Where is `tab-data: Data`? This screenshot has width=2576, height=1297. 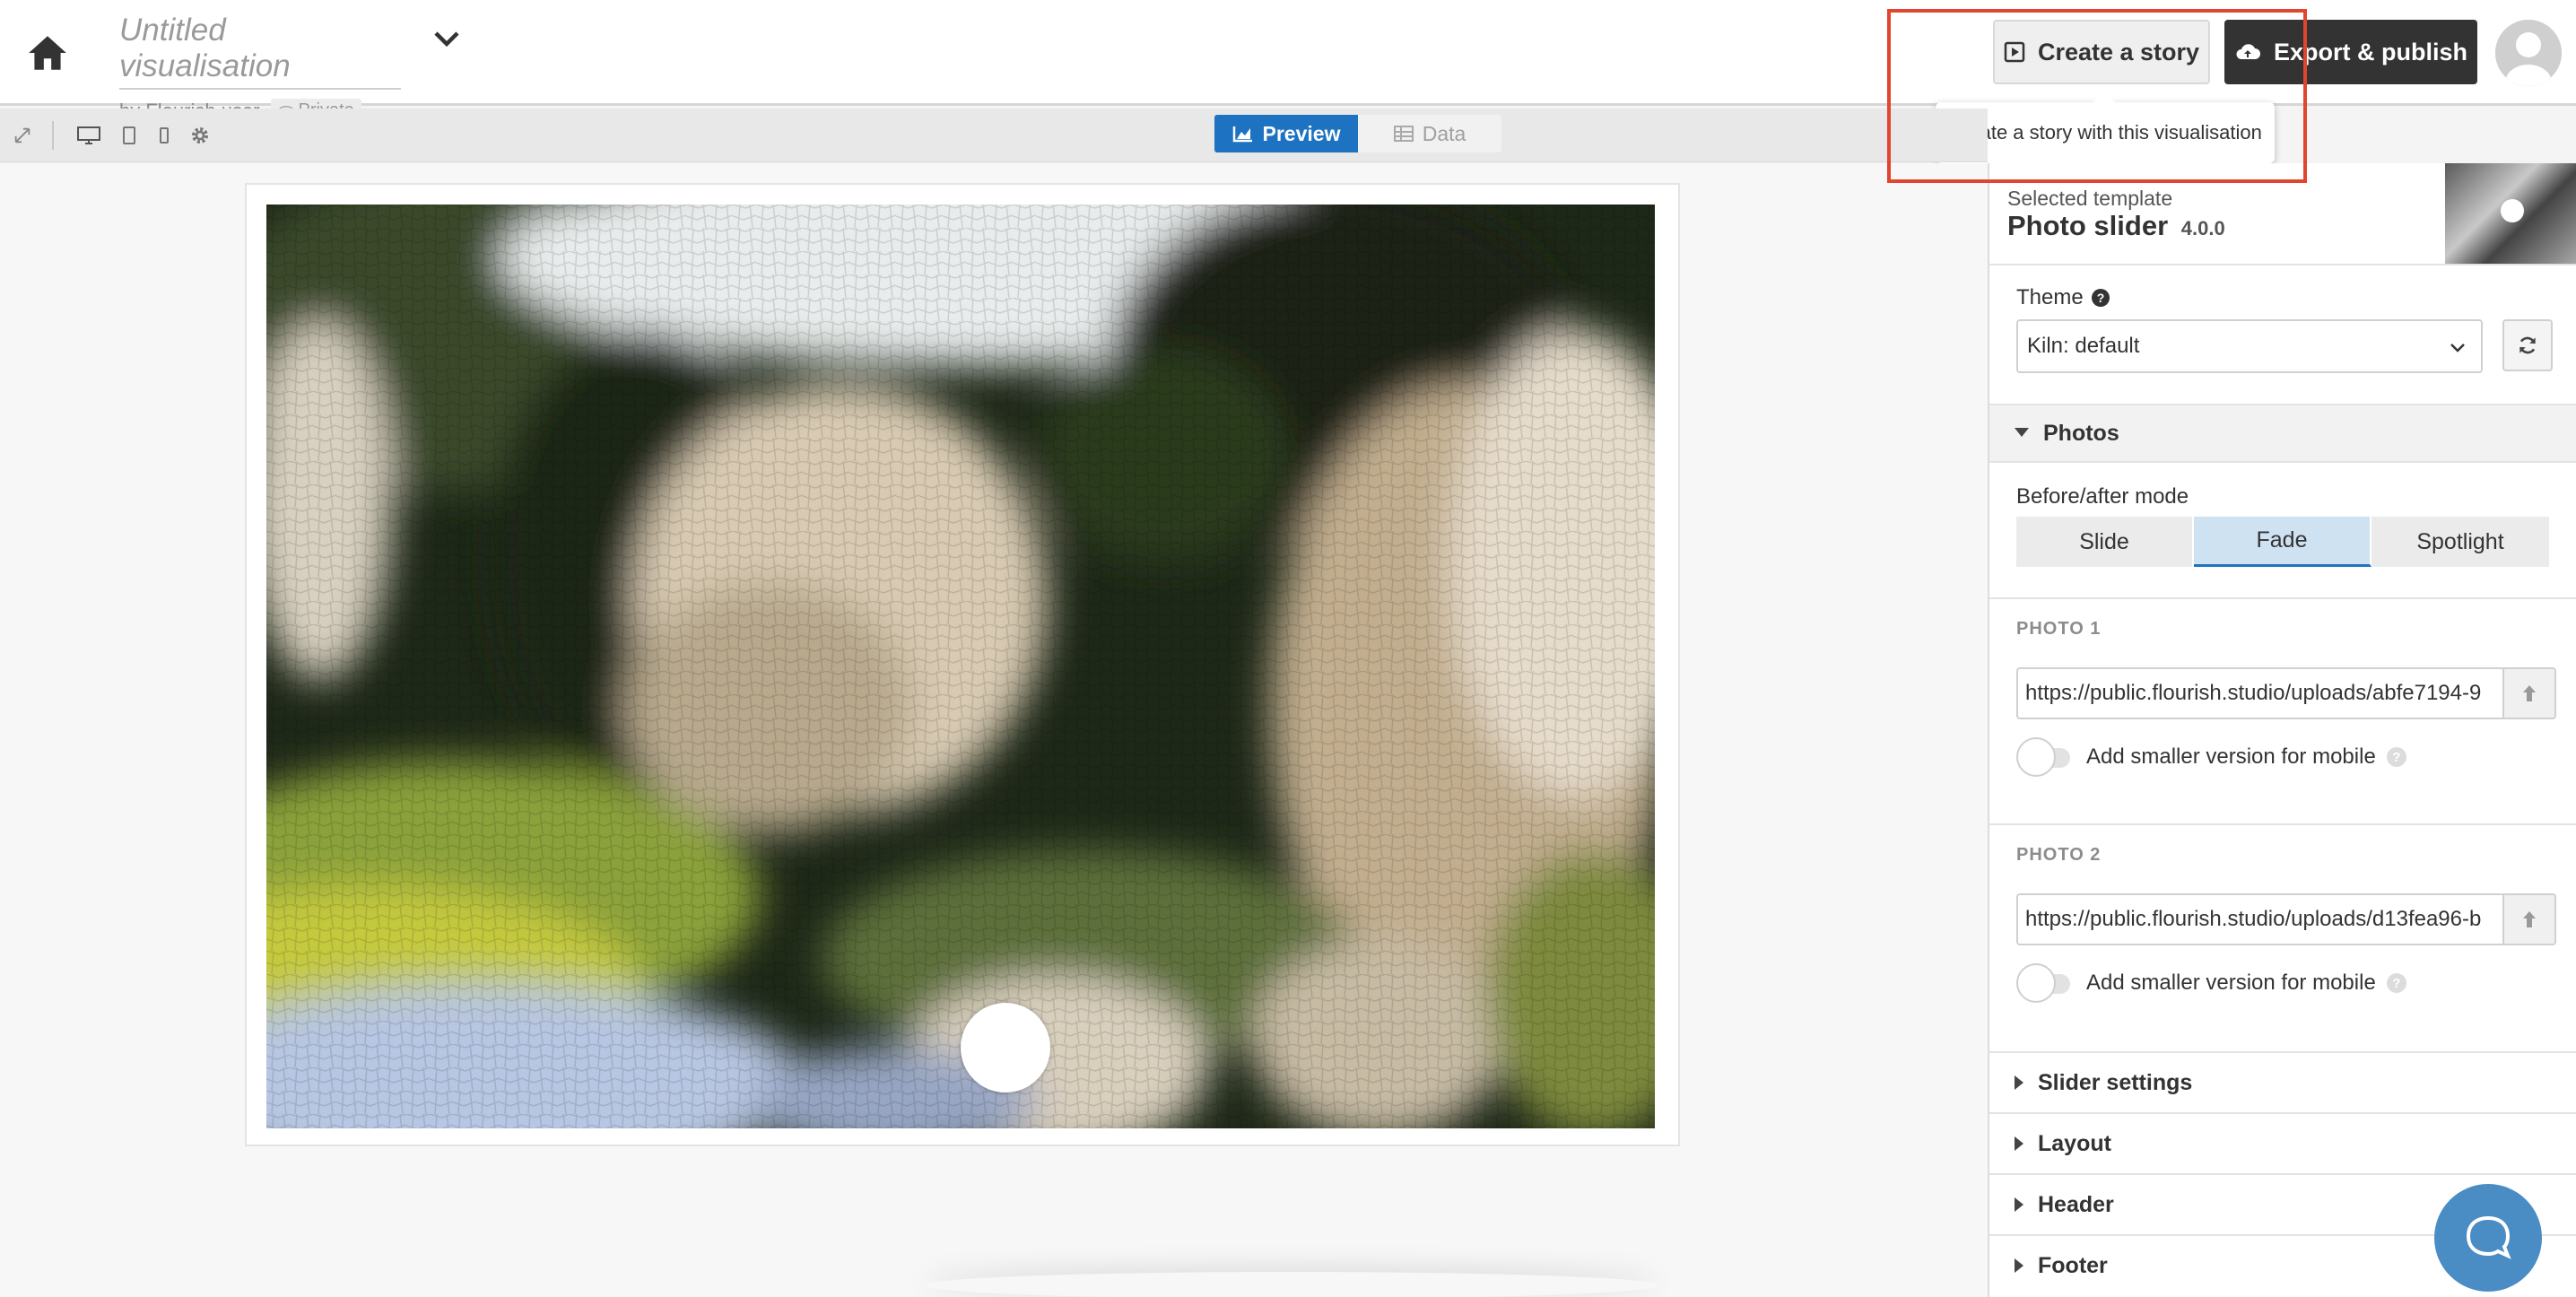
tab-data: Data is located at coordinates (1429, 133).